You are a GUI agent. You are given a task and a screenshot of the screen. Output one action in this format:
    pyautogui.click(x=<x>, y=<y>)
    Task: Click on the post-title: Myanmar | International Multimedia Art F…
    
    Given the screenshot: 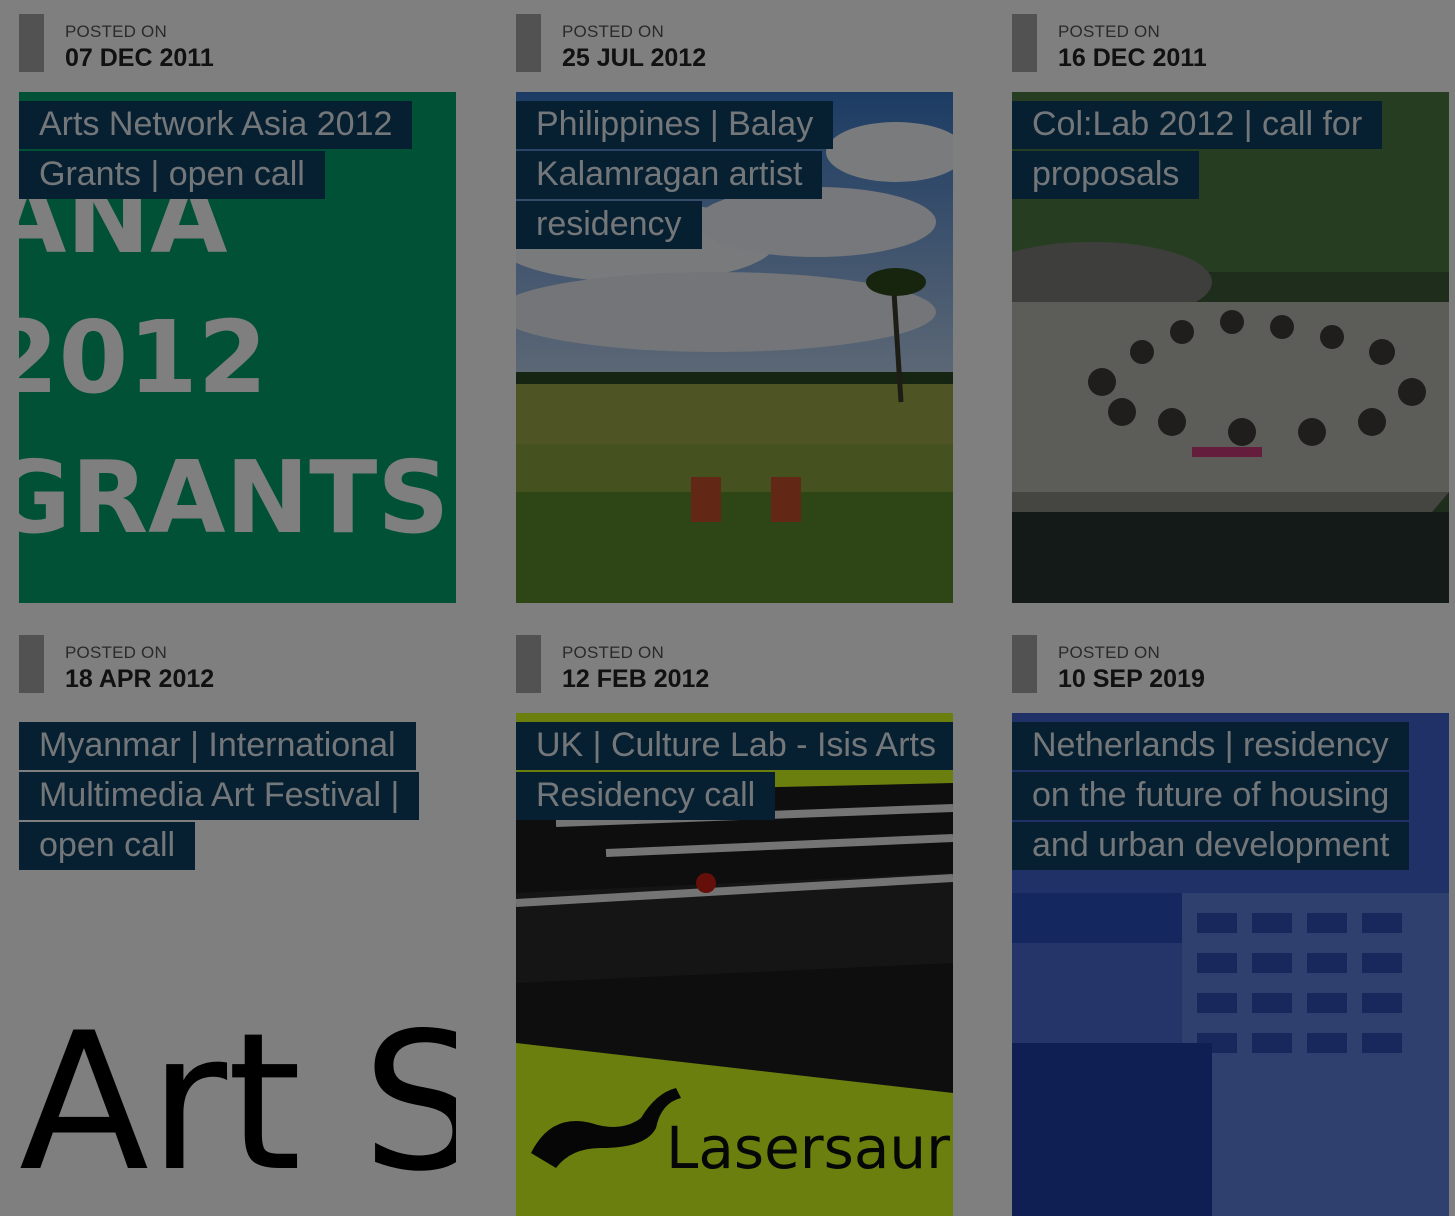 What is the action you would take?
    pyautogui.click(x=219, y=796)
    